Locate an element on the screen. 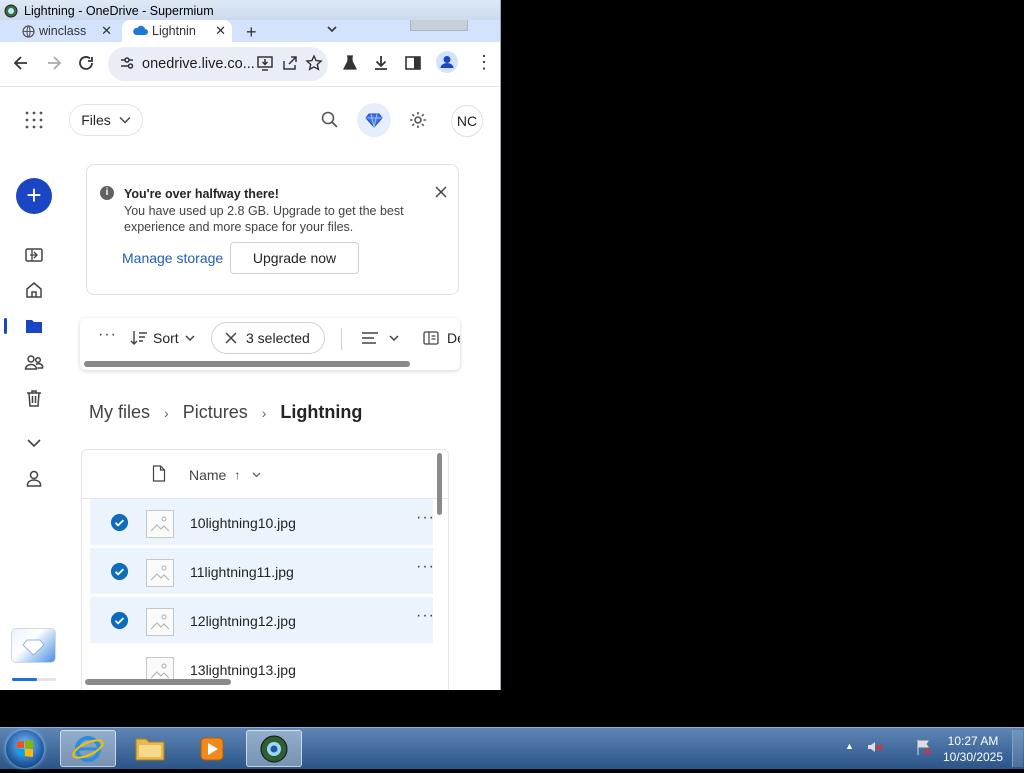 The width and height of the screenshot is (1024, 773). taskbar-internet-explorer is located at coordinates (88, 748).